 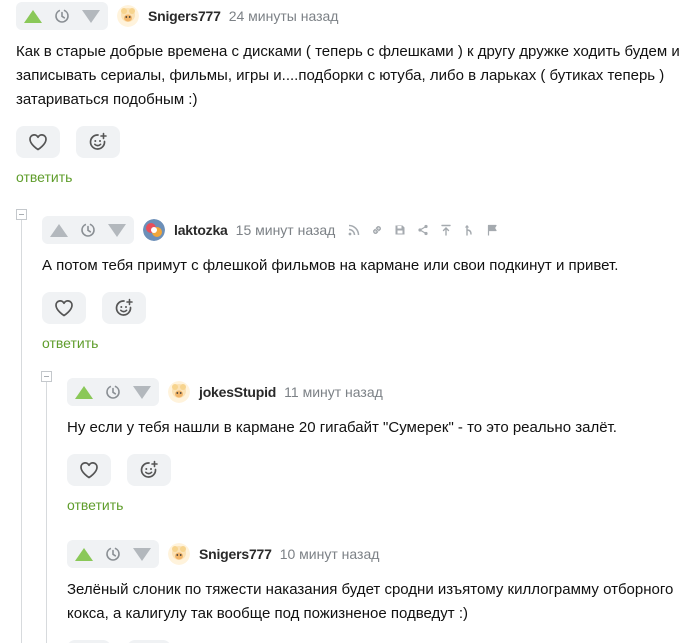 I want to click on link-icon, so click(x=377, y=230).